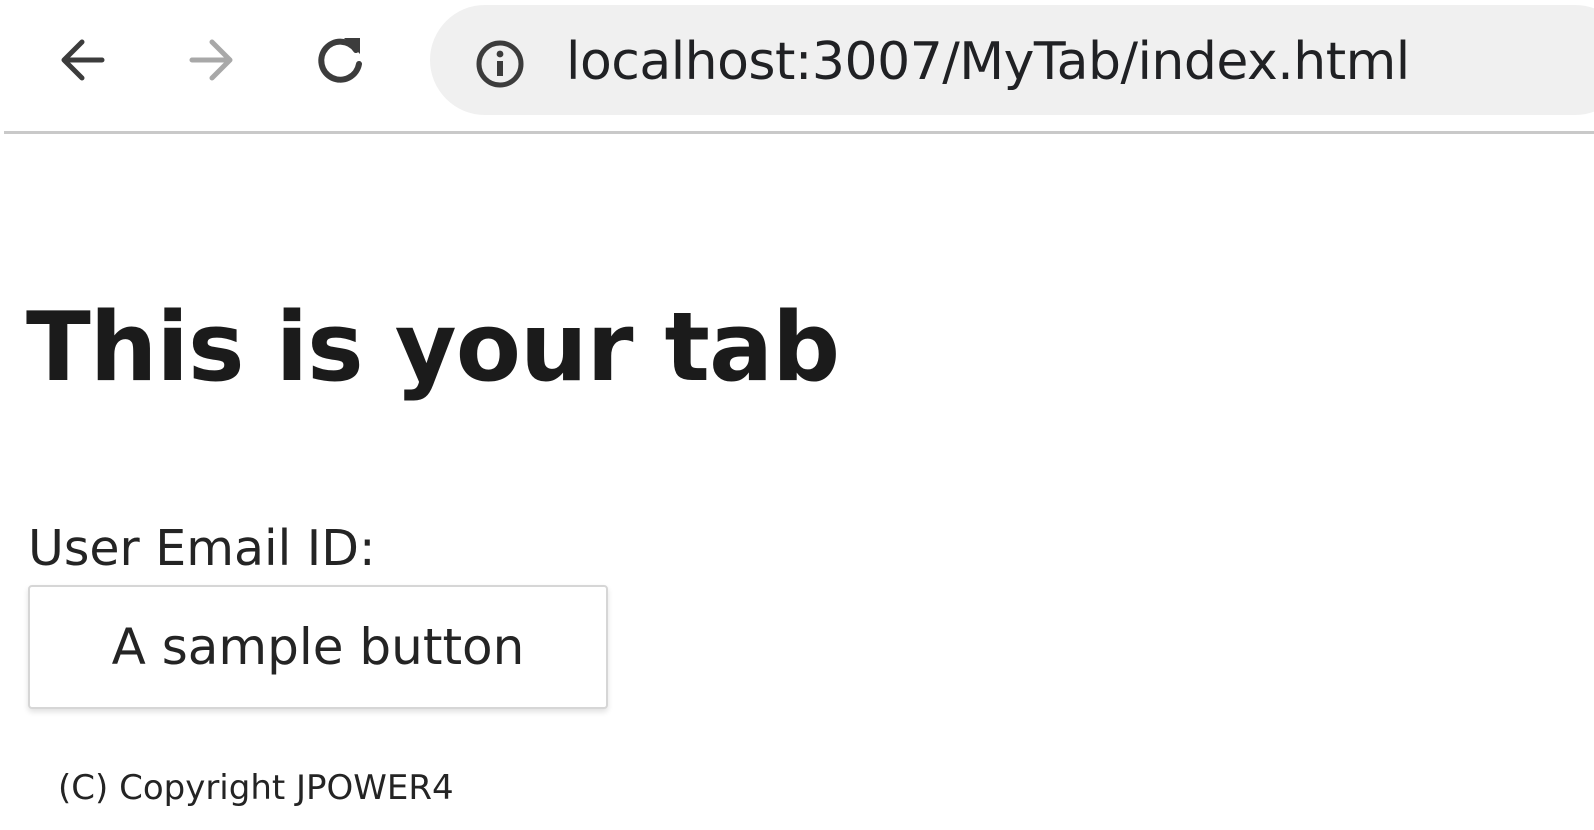 This screenshot has width=1594, height=830. I want to click on forward-button, so click(212, 60).